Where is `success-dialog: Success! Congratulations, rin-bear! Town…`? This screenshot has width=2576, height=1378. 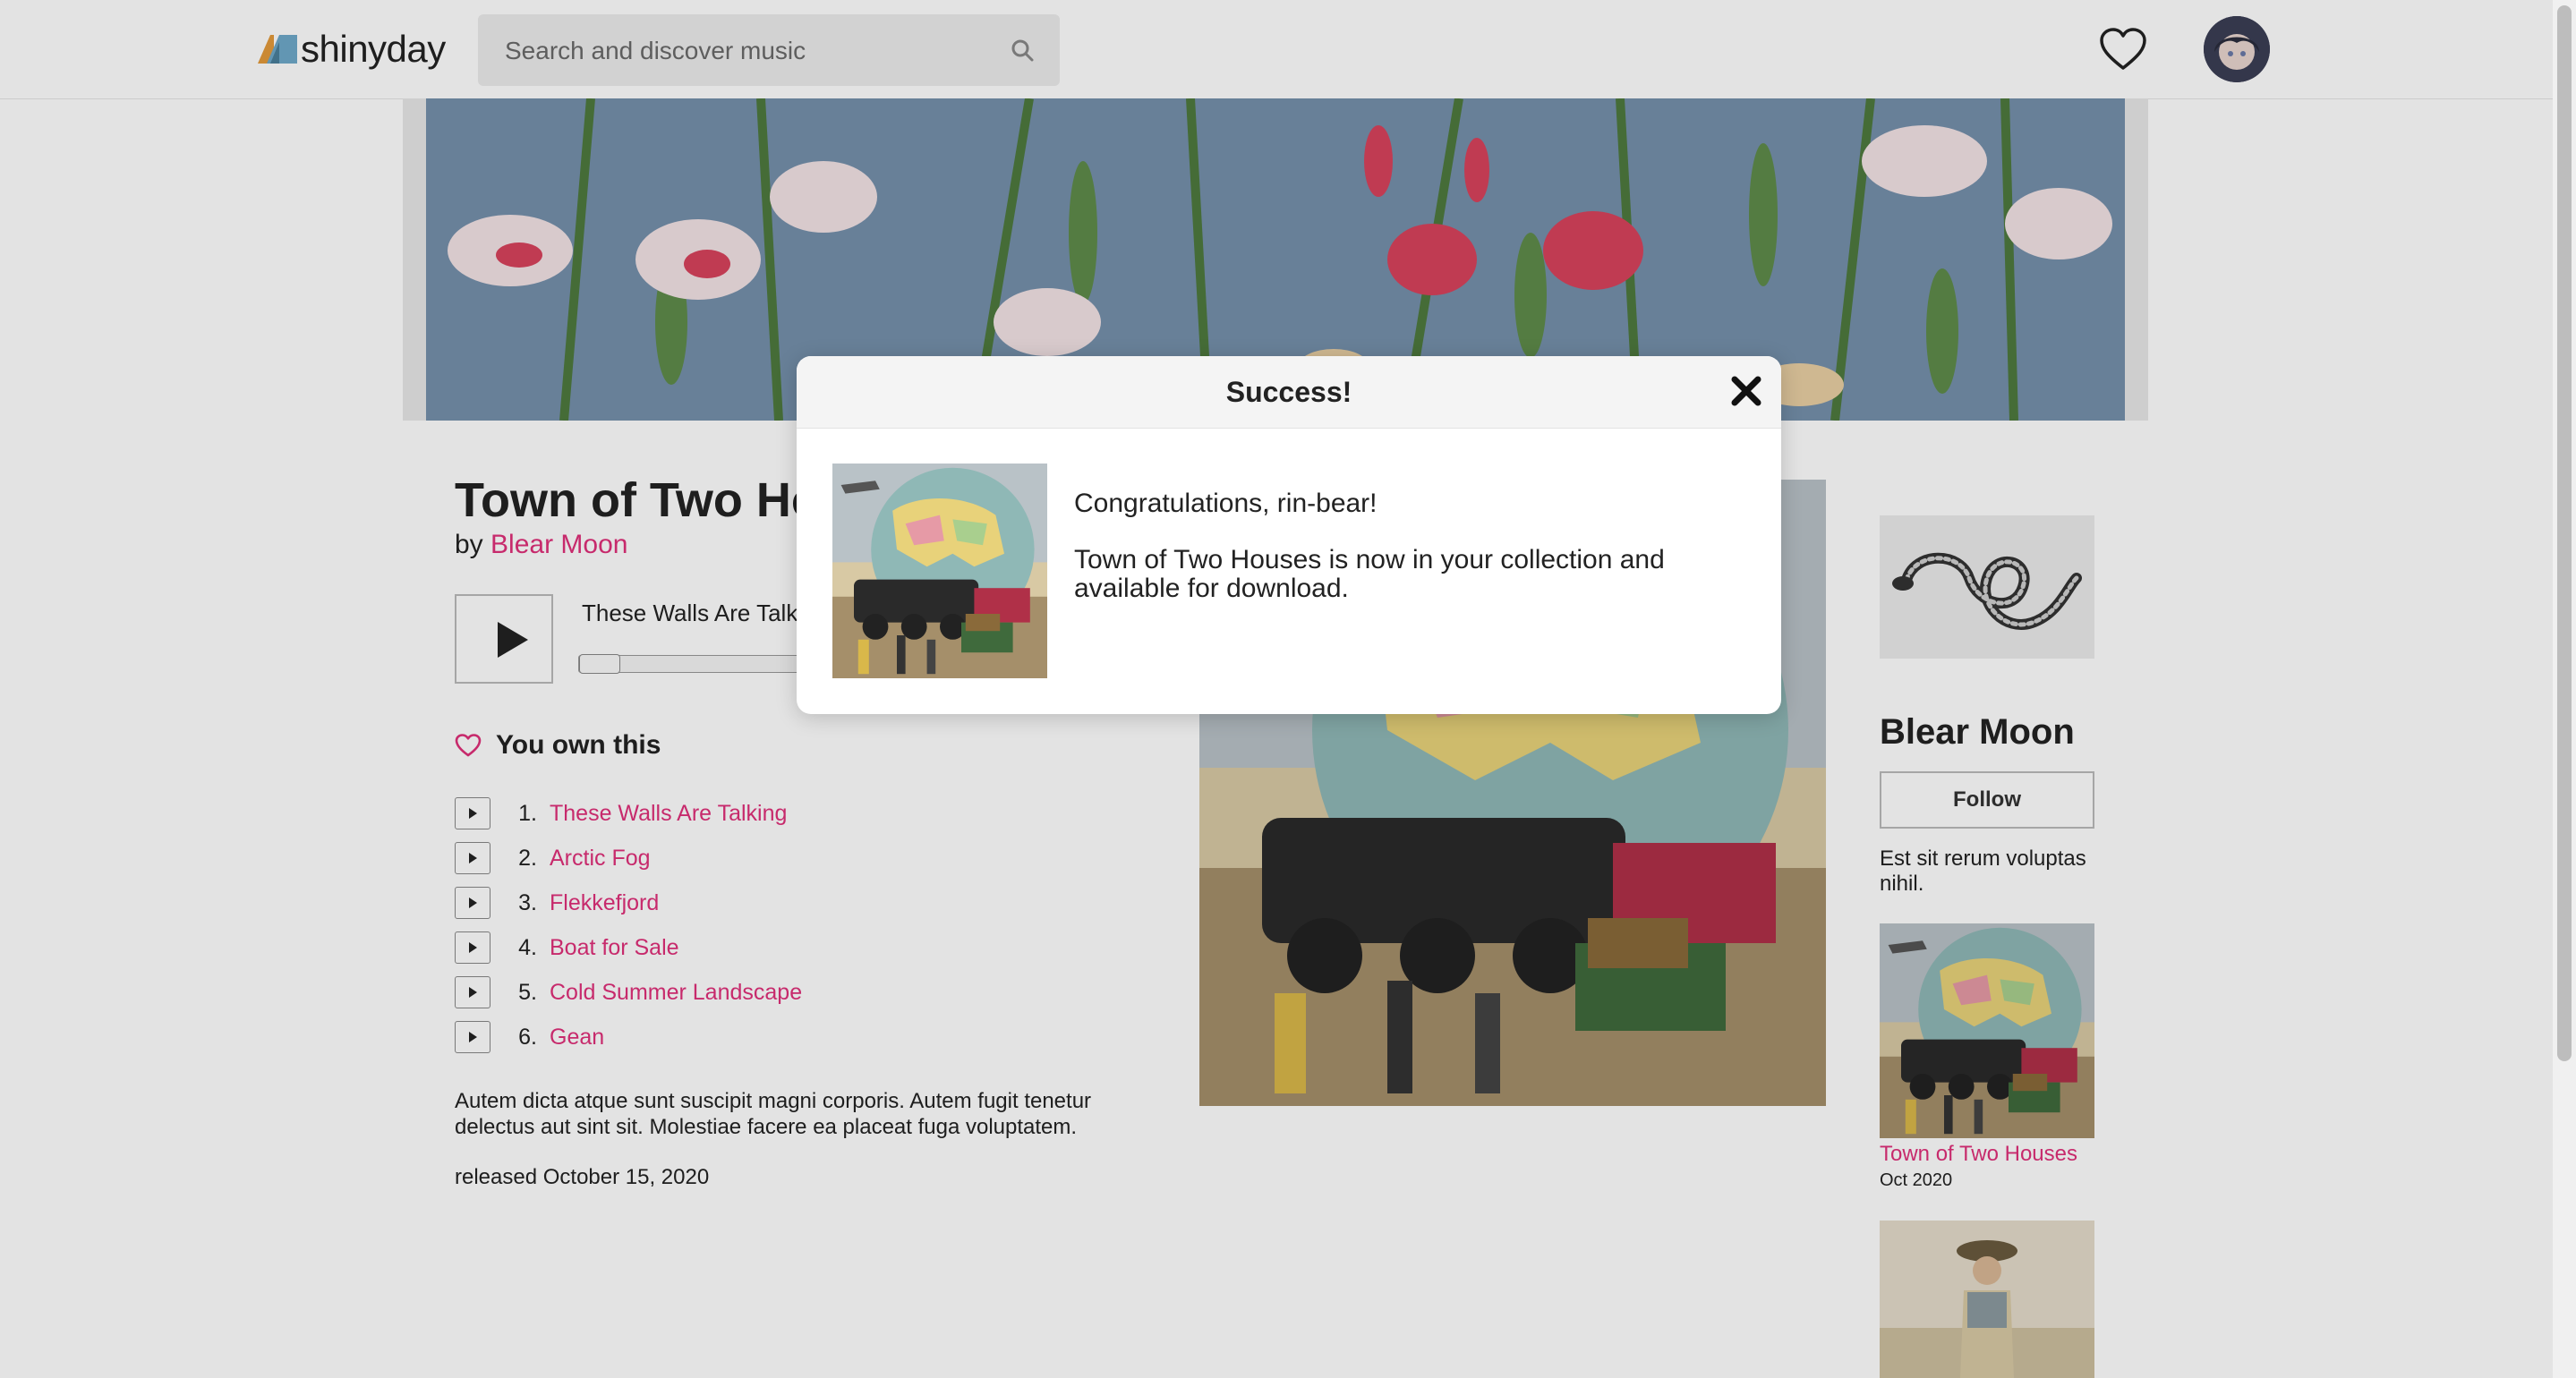 success-dialog: Success! Congratulations, rin-bear! Town… is located at coordinates (1289, 535).